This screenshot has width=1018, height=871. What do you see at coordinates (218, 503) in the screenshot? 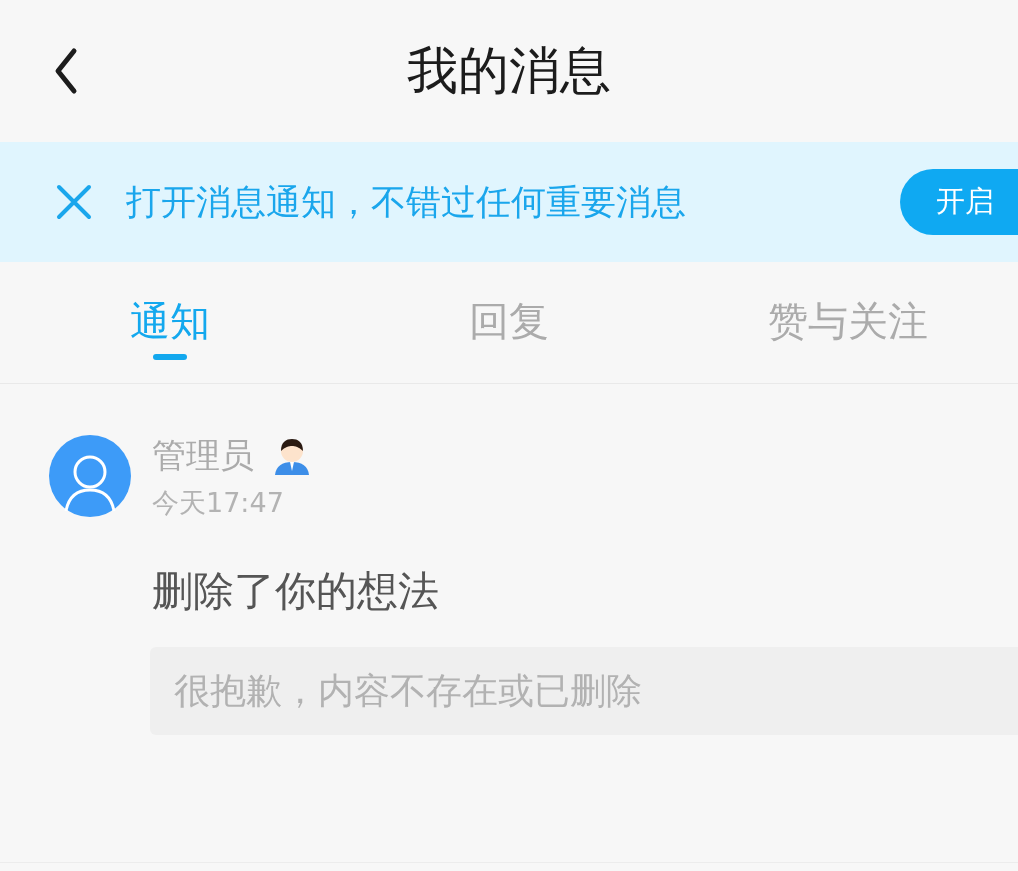
I see `message-time: 今天17:47` at bounding box center [218, 503].